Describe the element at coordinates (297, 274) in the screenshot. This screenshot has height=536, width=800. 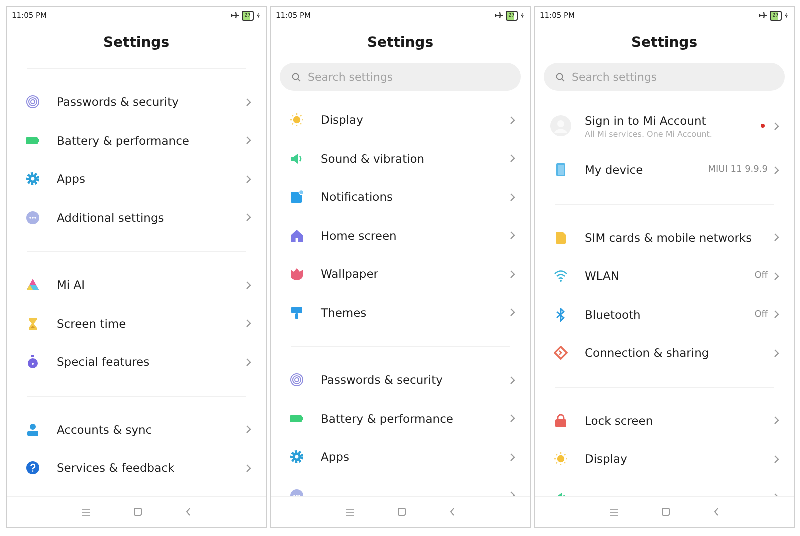
I see `tulip-icon` at that location.